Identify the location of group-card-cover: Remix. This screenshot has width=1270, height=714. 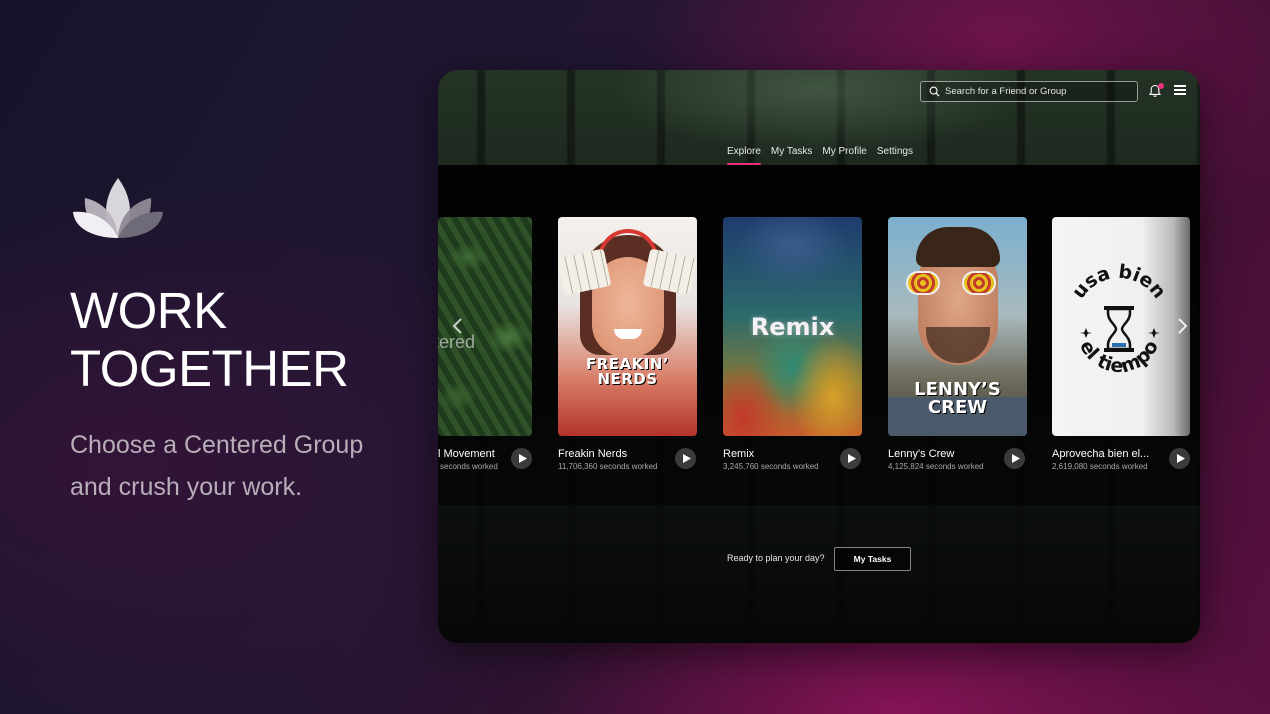
(792, 326).